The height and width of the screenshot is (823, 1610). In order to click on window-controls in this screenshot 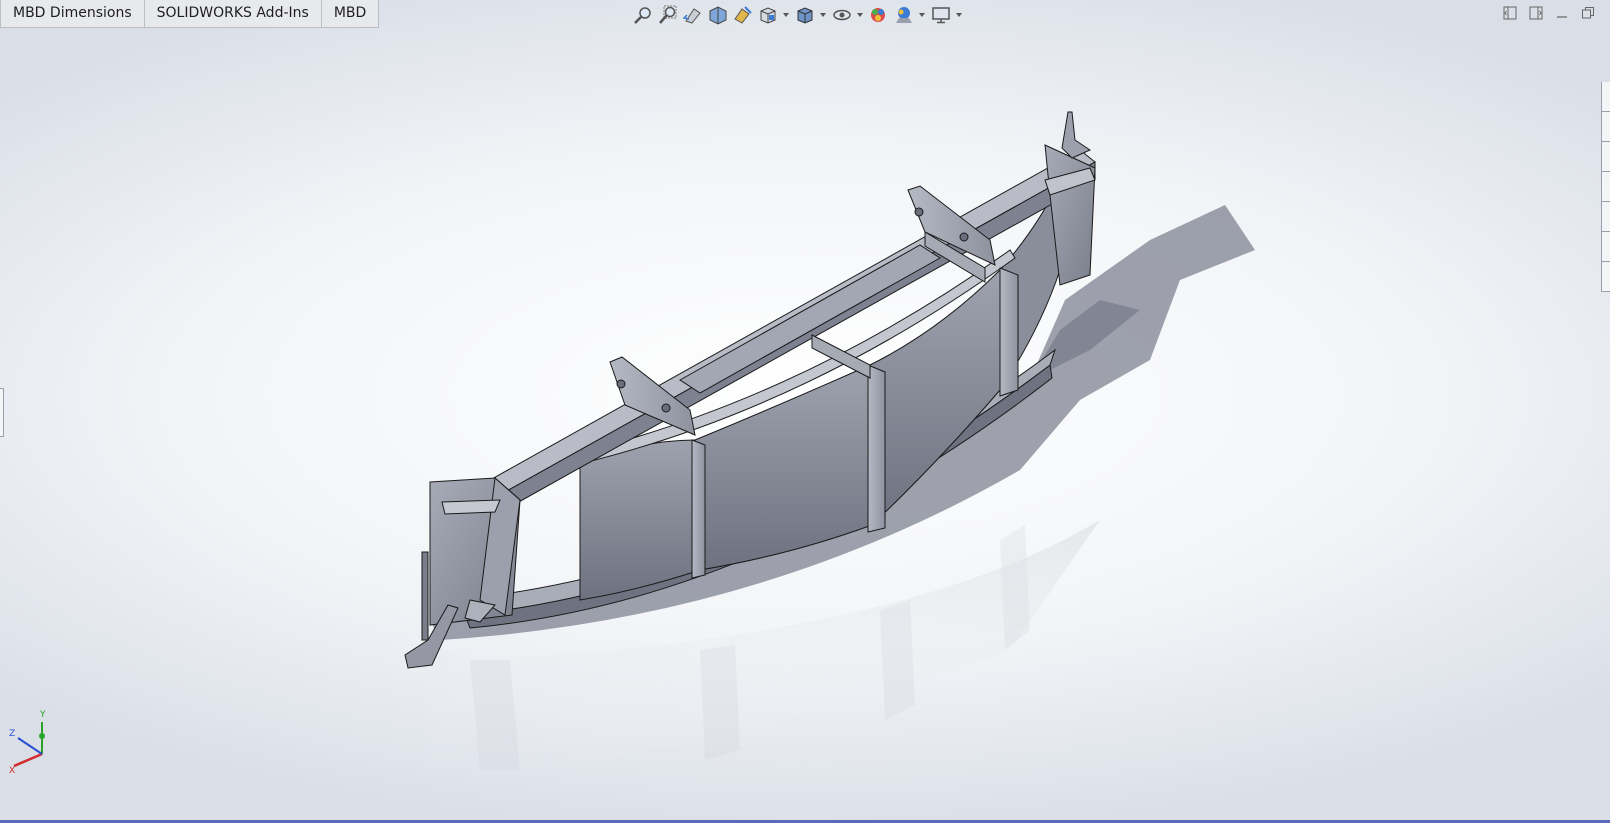, I will do `click(1549, 13)`.